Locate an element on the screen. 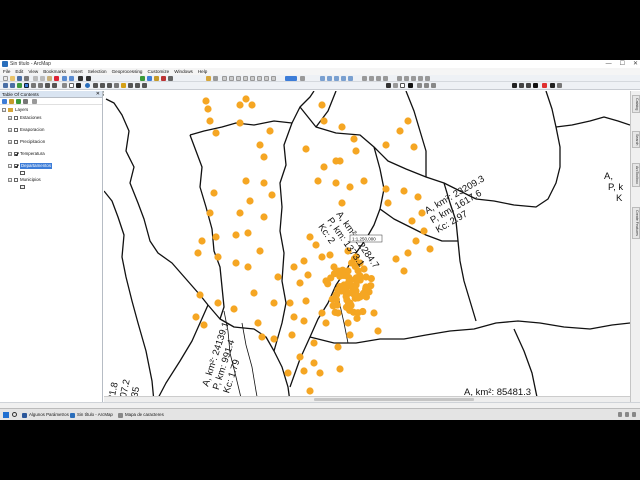  minimize-button: — is located at coordinates (609, 64).